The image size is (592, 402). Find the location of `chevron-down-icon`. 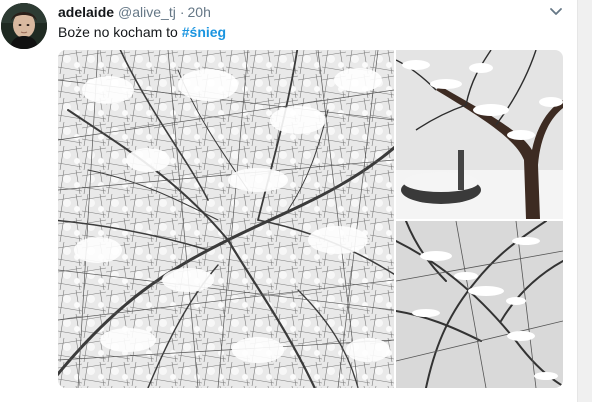

chevron-down-icon is located at coordinates (556, 12).